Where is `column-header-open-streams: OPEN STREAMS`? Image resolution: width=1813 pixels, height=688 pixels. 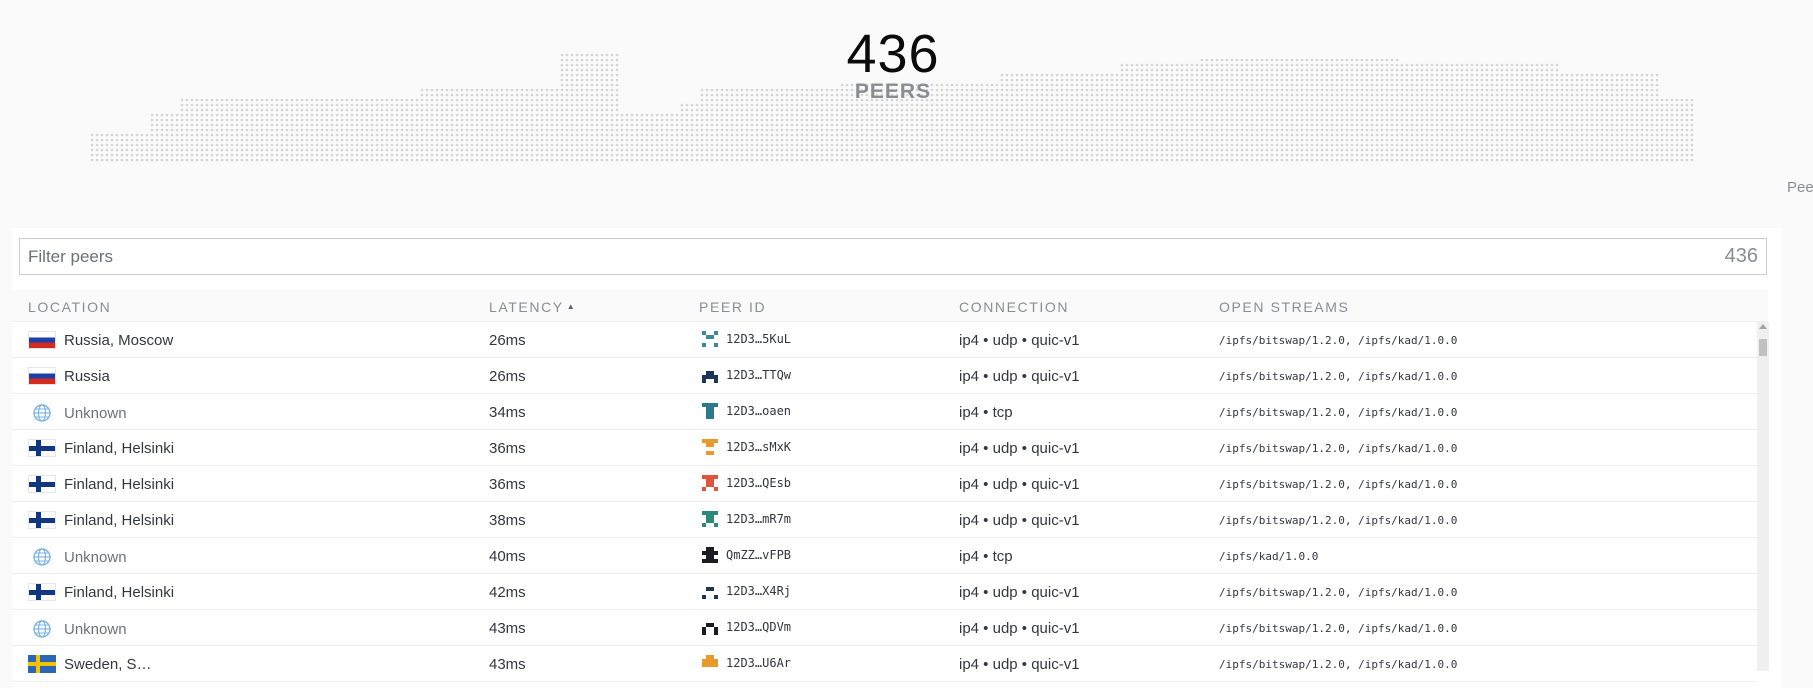 column-header-open-streams: OPEN STREAMS is located at coordinates (1284, 307).